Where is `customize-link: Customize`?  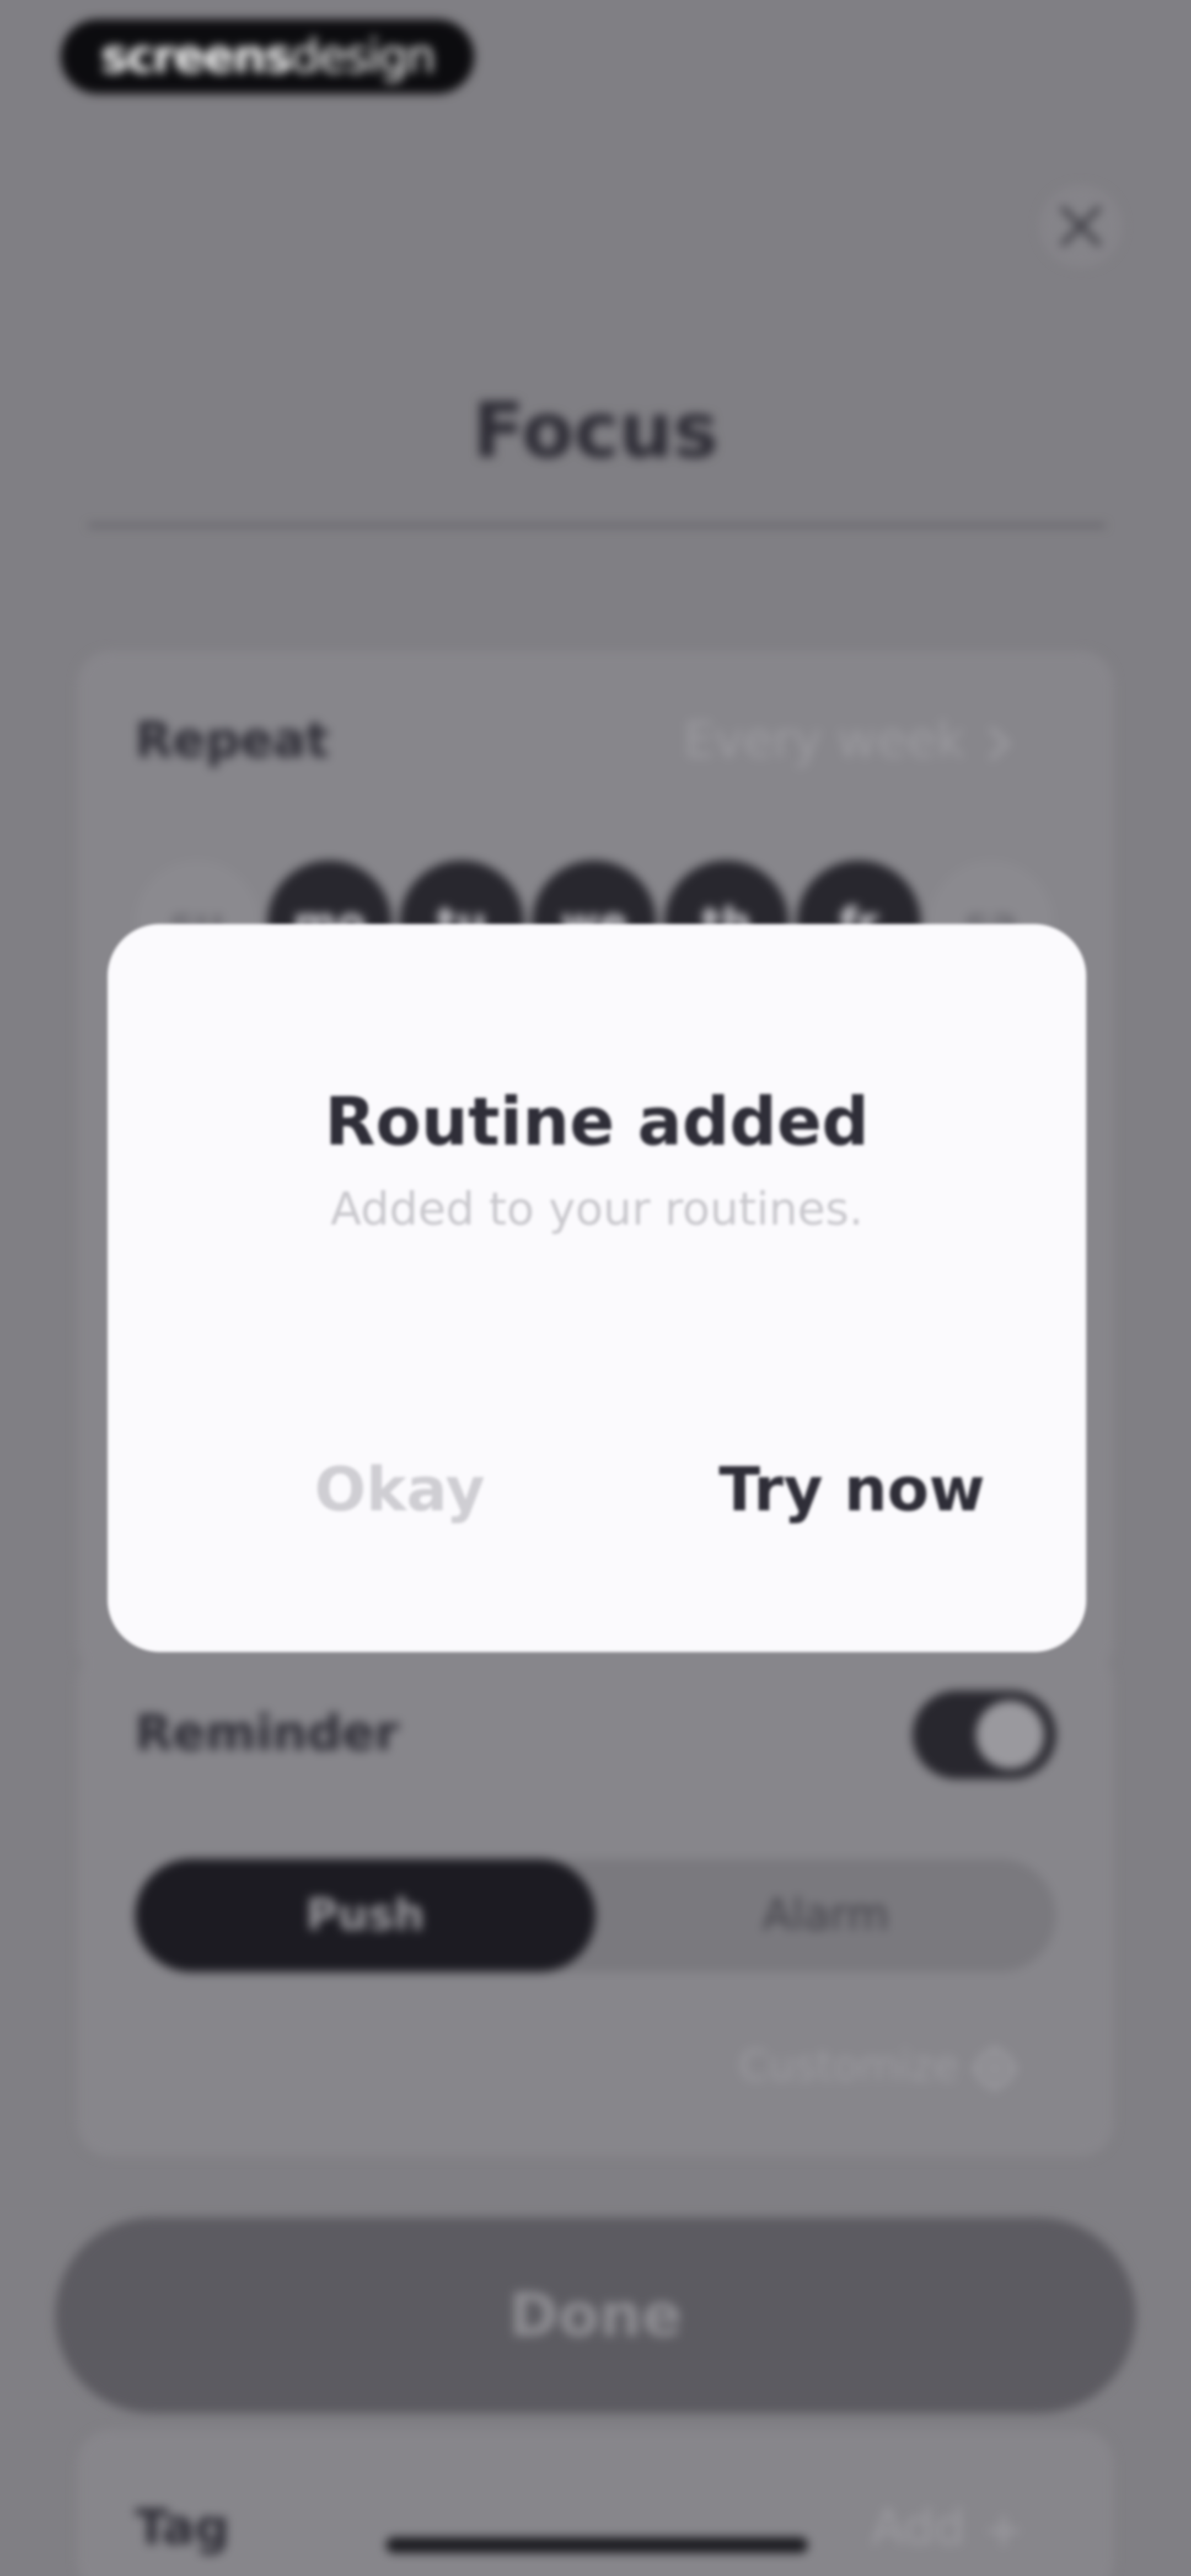 customize-link: Customize is located at coordinates (880, 2067).